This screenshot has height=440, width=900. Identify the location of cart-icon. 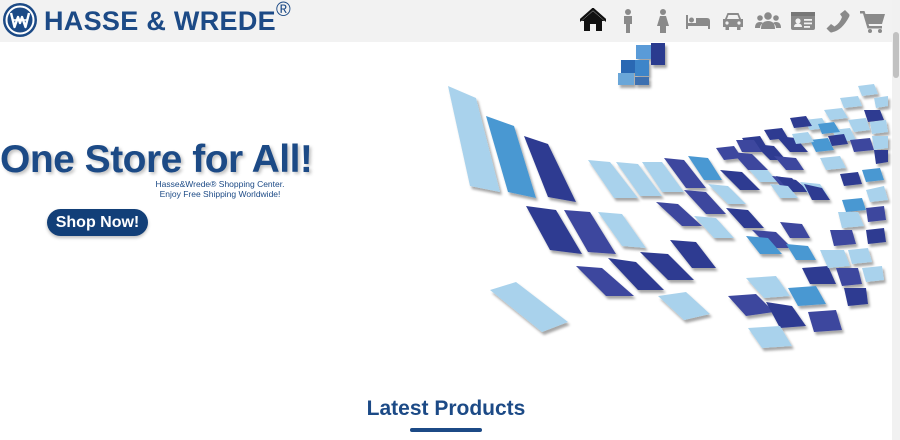
(873, 21).